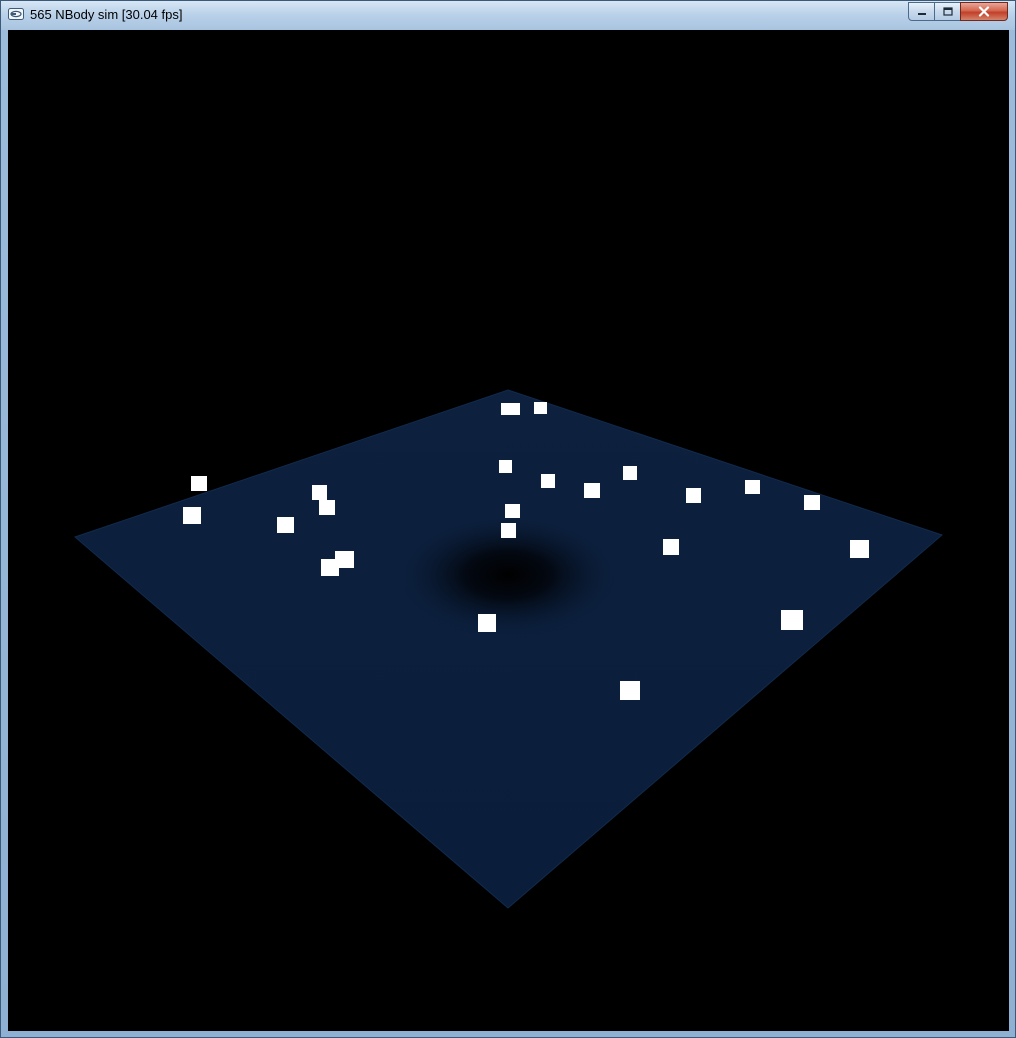 This screenshot has height=1038, width=1016. Describe the element at coordinates (106, 14) in the screenshot. I see `window-title: 565 NBody sim [30.04 fps]` at that location.